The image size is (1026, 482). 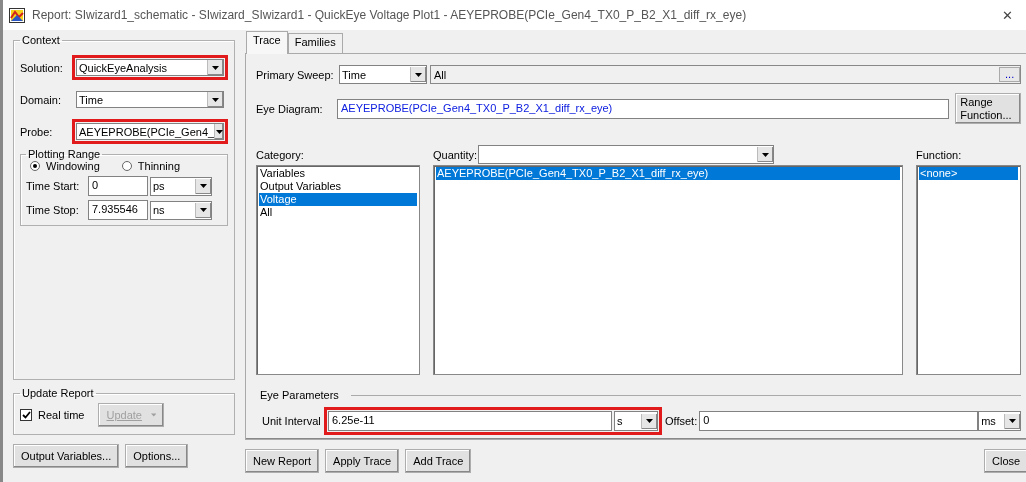 I want to click on window-title: Report: SIwizard1_schematic - SIwizard_SIwizard1 - QuickEye Voltage Plot1 - AEYEPROBE(PCIe_Gen4_TX0_P_B2_X1_diff_rx_eye), so click(x=390, y=15).